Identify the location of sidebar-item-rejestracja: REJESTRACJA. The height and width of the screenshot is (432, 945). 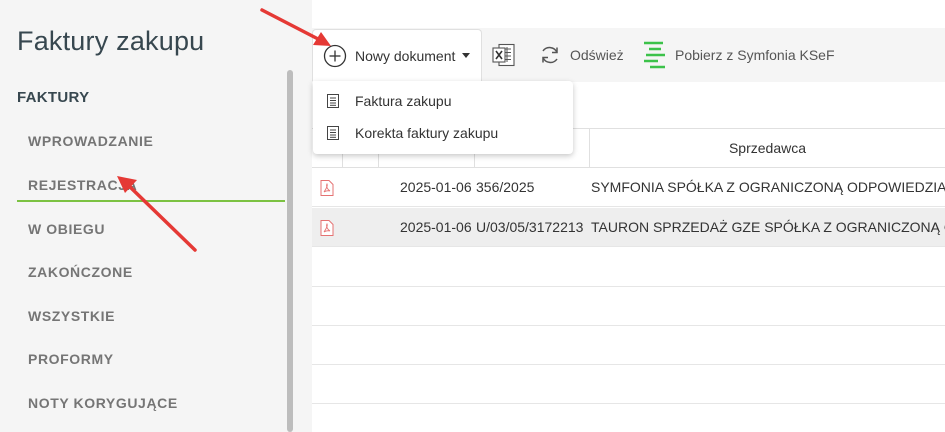
(151, 185).